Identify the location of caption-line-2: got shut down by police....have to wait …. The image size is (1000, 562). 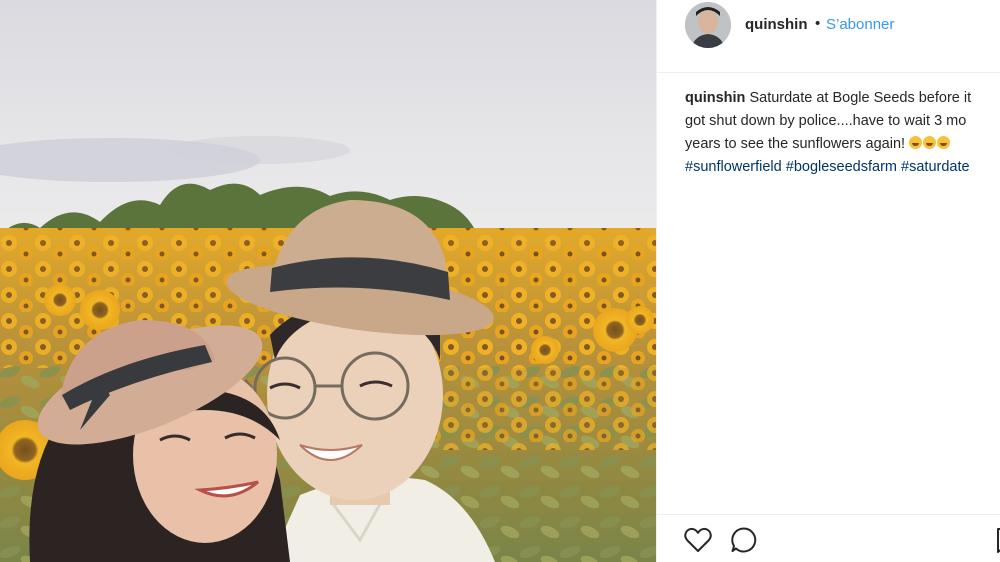
(842, 121).